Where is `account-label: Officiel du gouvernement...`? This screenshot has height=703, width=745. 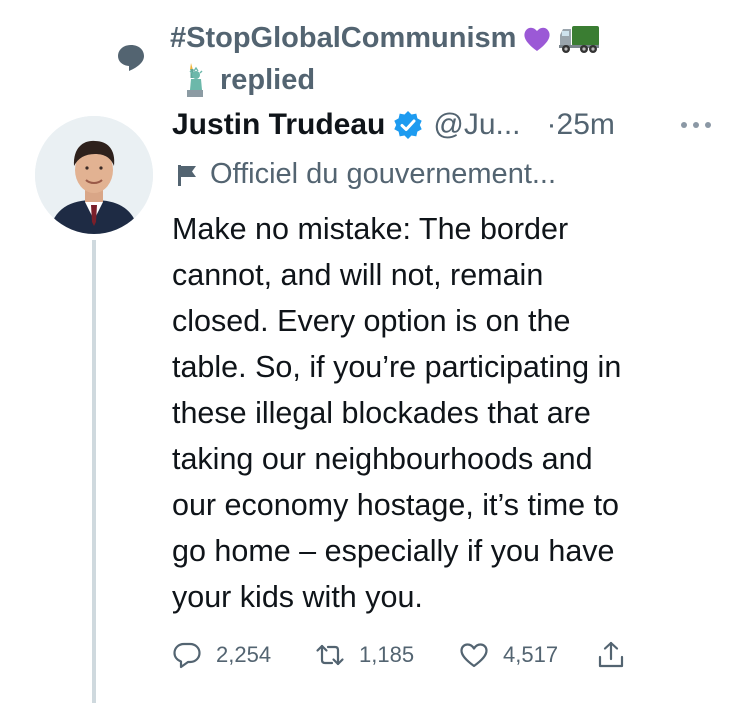 account-label: Officiel du gouvernement... is located at coordinates (366, 174).